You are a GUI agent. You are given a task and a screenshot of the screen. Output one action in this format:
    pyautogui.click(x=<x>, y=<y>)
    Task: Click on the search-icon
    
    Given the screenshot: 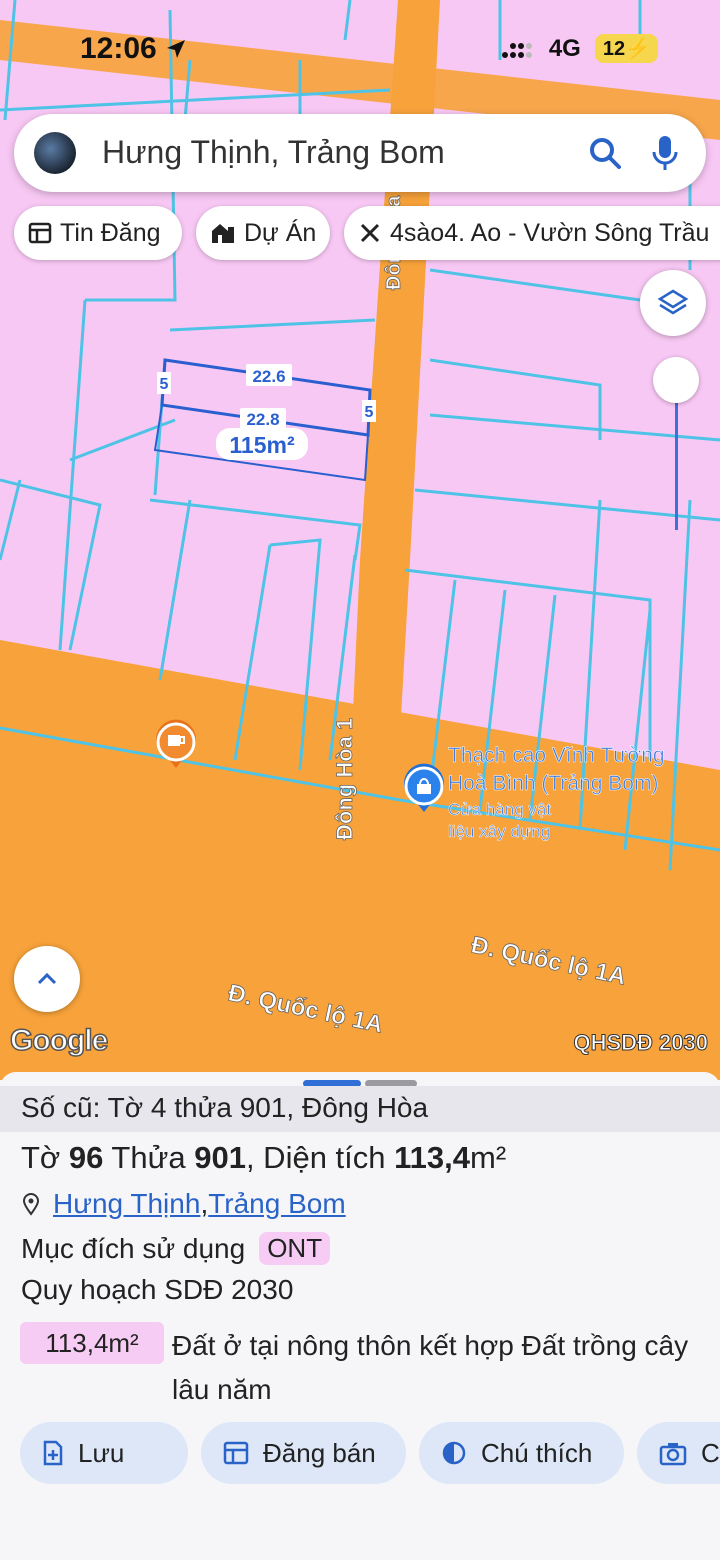 What is the action you would take?
    pyautogui.click(x=605, y=153)
    